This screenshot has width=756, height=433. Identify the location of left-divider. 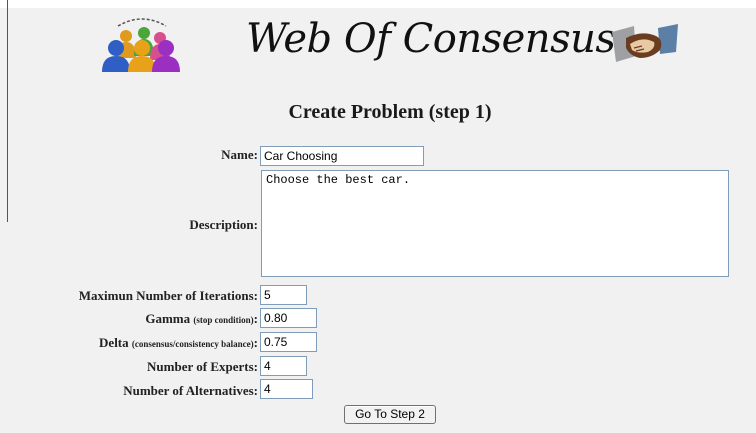
(7, 111).